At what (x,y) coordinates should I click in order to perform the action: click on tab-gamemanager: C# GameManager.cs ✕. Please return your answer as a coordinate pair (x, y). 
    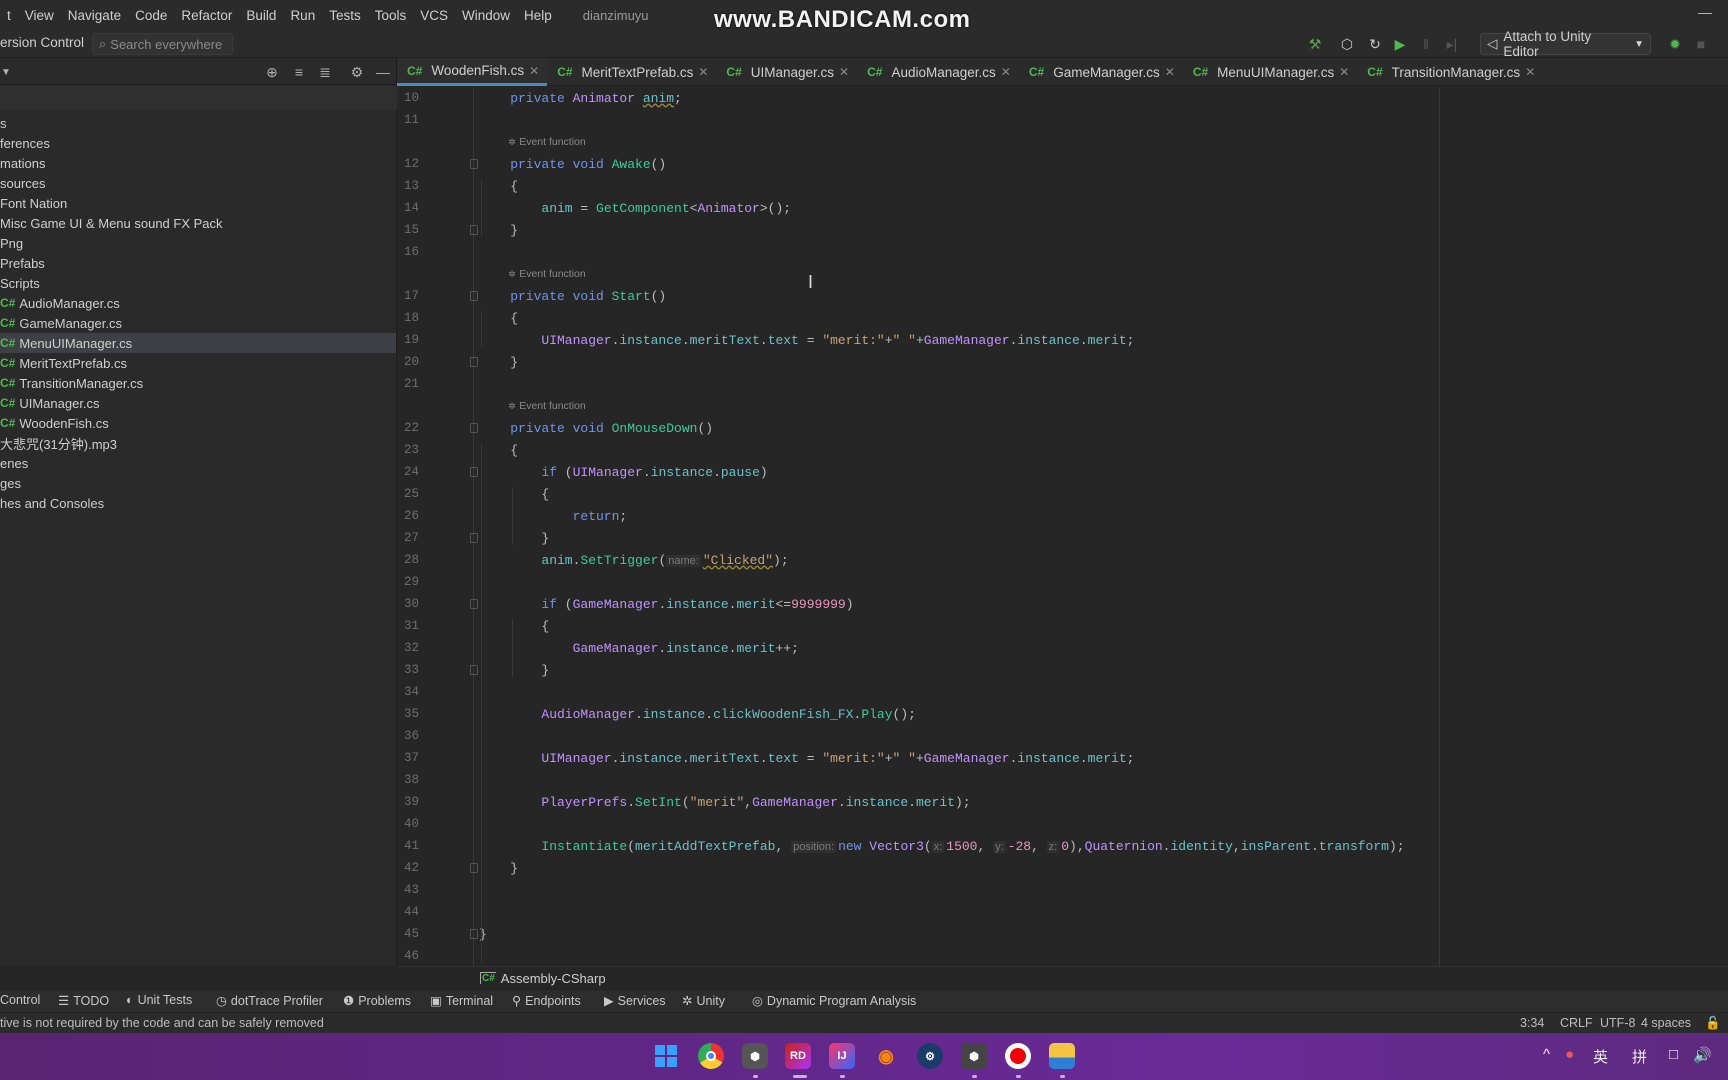
    Looking at the image, I should click on (1101, 72).